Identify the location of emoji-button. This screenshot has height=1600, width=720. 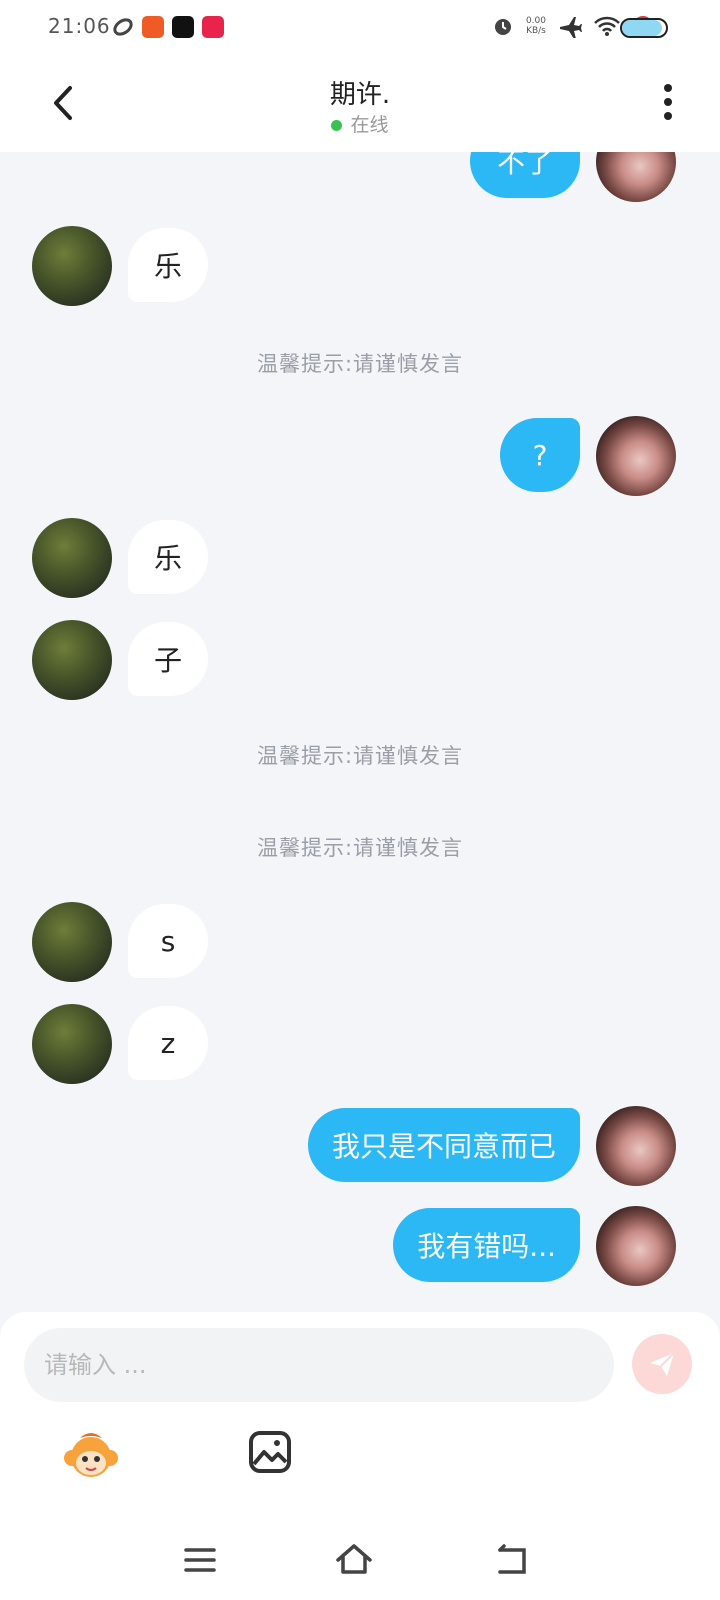
(91, 1456).